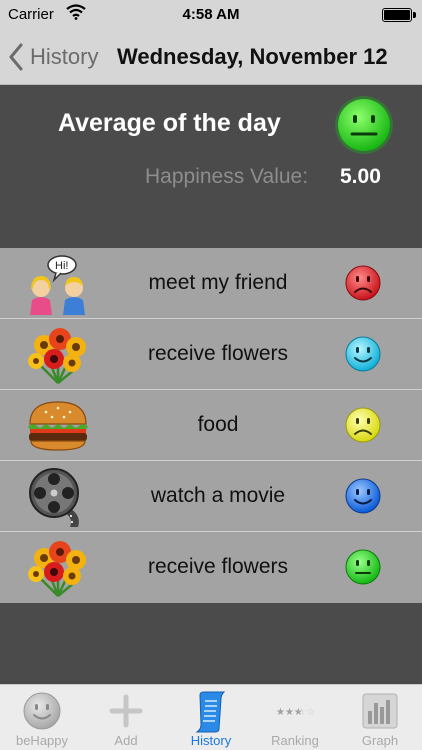 This screenshot has height=750, width=422. I want to click on list-item: Hi! meet my friend, so click(211, 283).